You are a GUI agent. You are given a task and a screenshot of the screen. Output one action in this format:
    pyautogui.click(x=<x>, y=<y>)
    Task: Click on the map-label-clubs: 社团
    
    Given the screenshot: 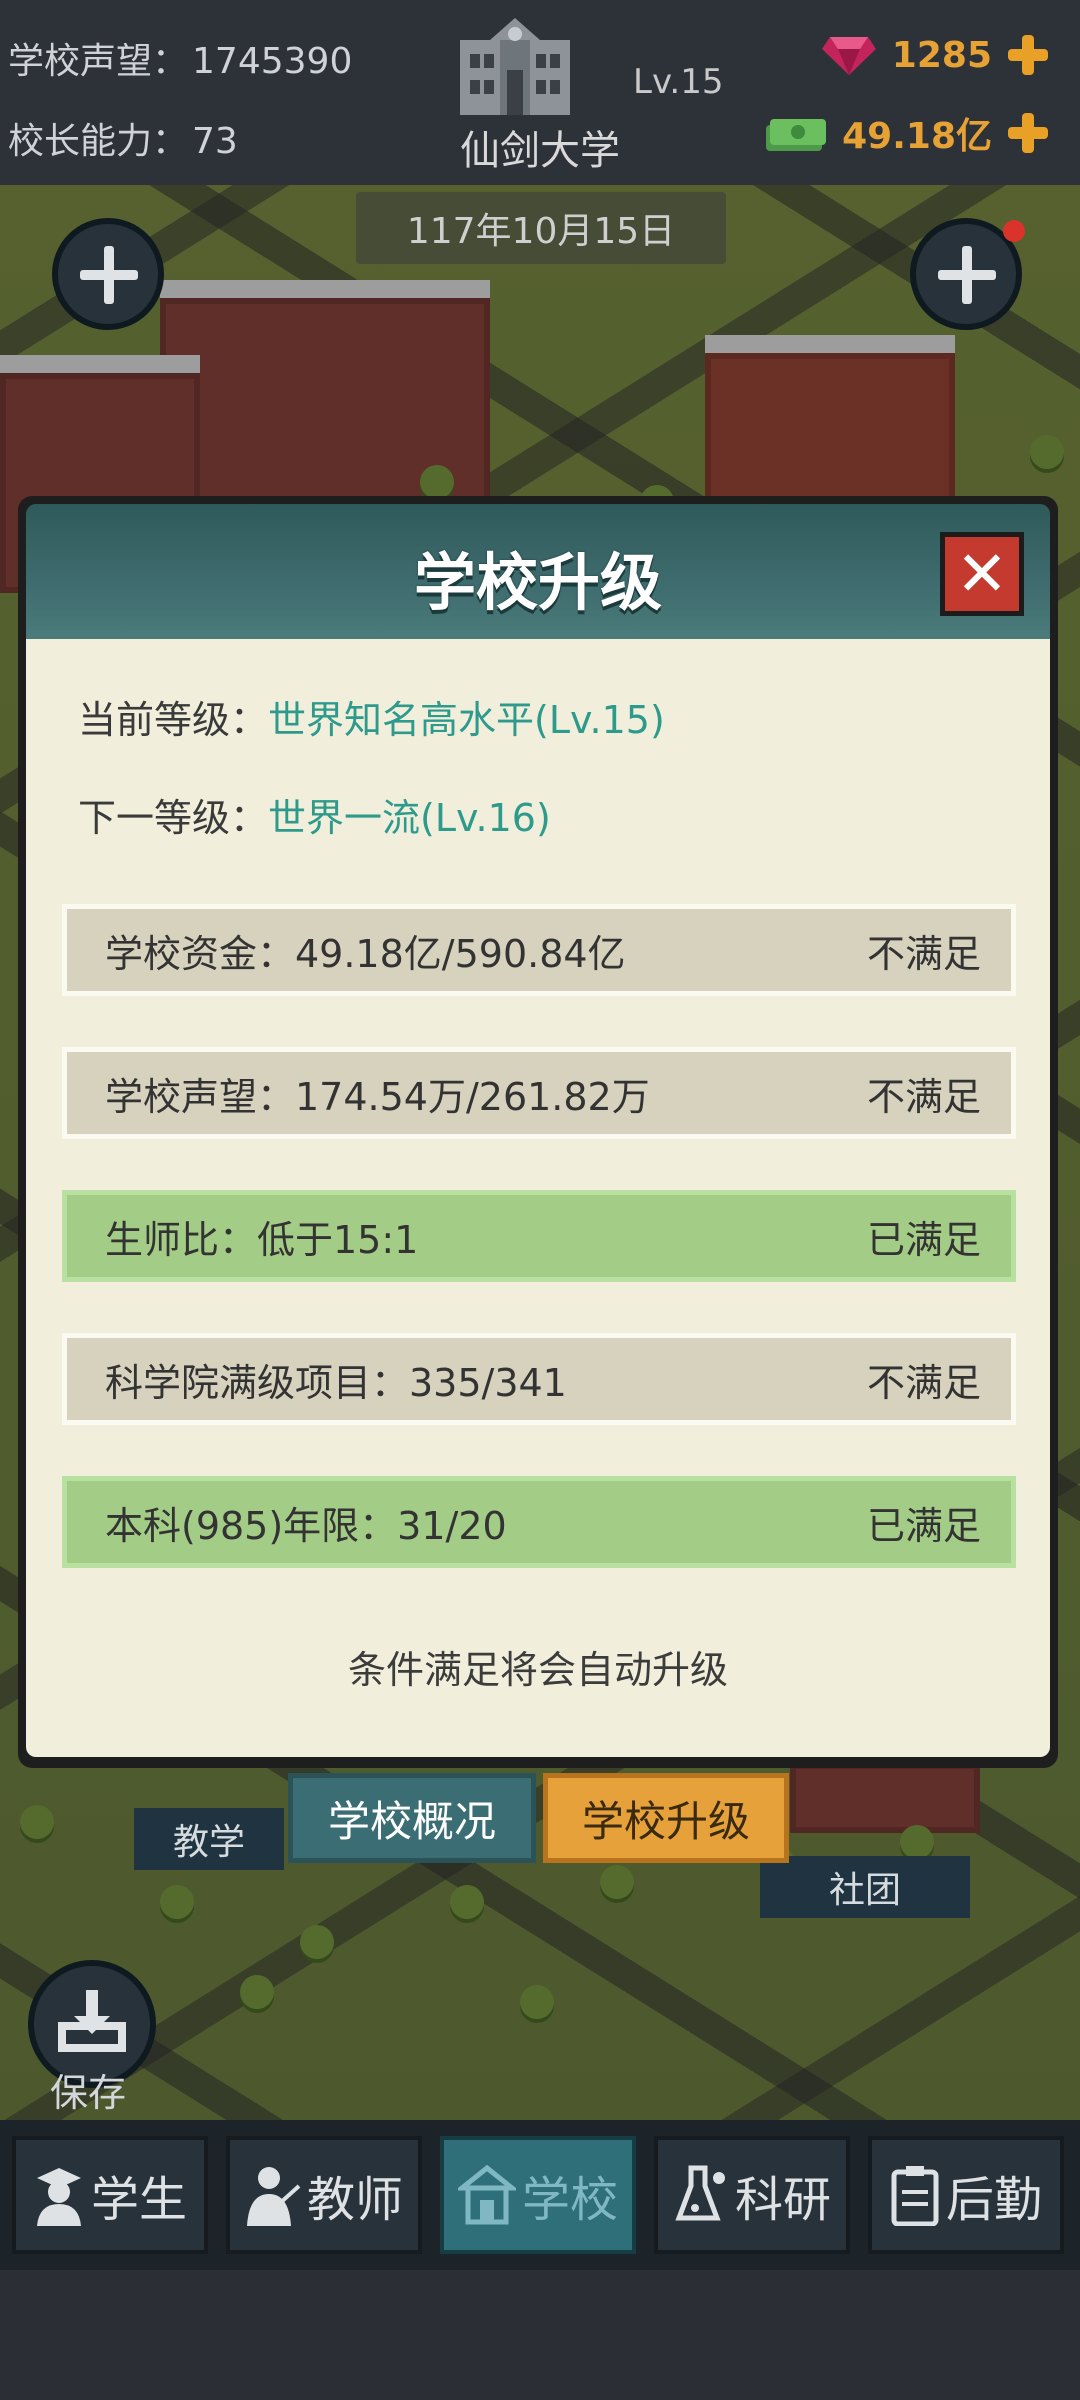 What is the action you would take?
    pyautogui.click(x=865, y=1887)
    